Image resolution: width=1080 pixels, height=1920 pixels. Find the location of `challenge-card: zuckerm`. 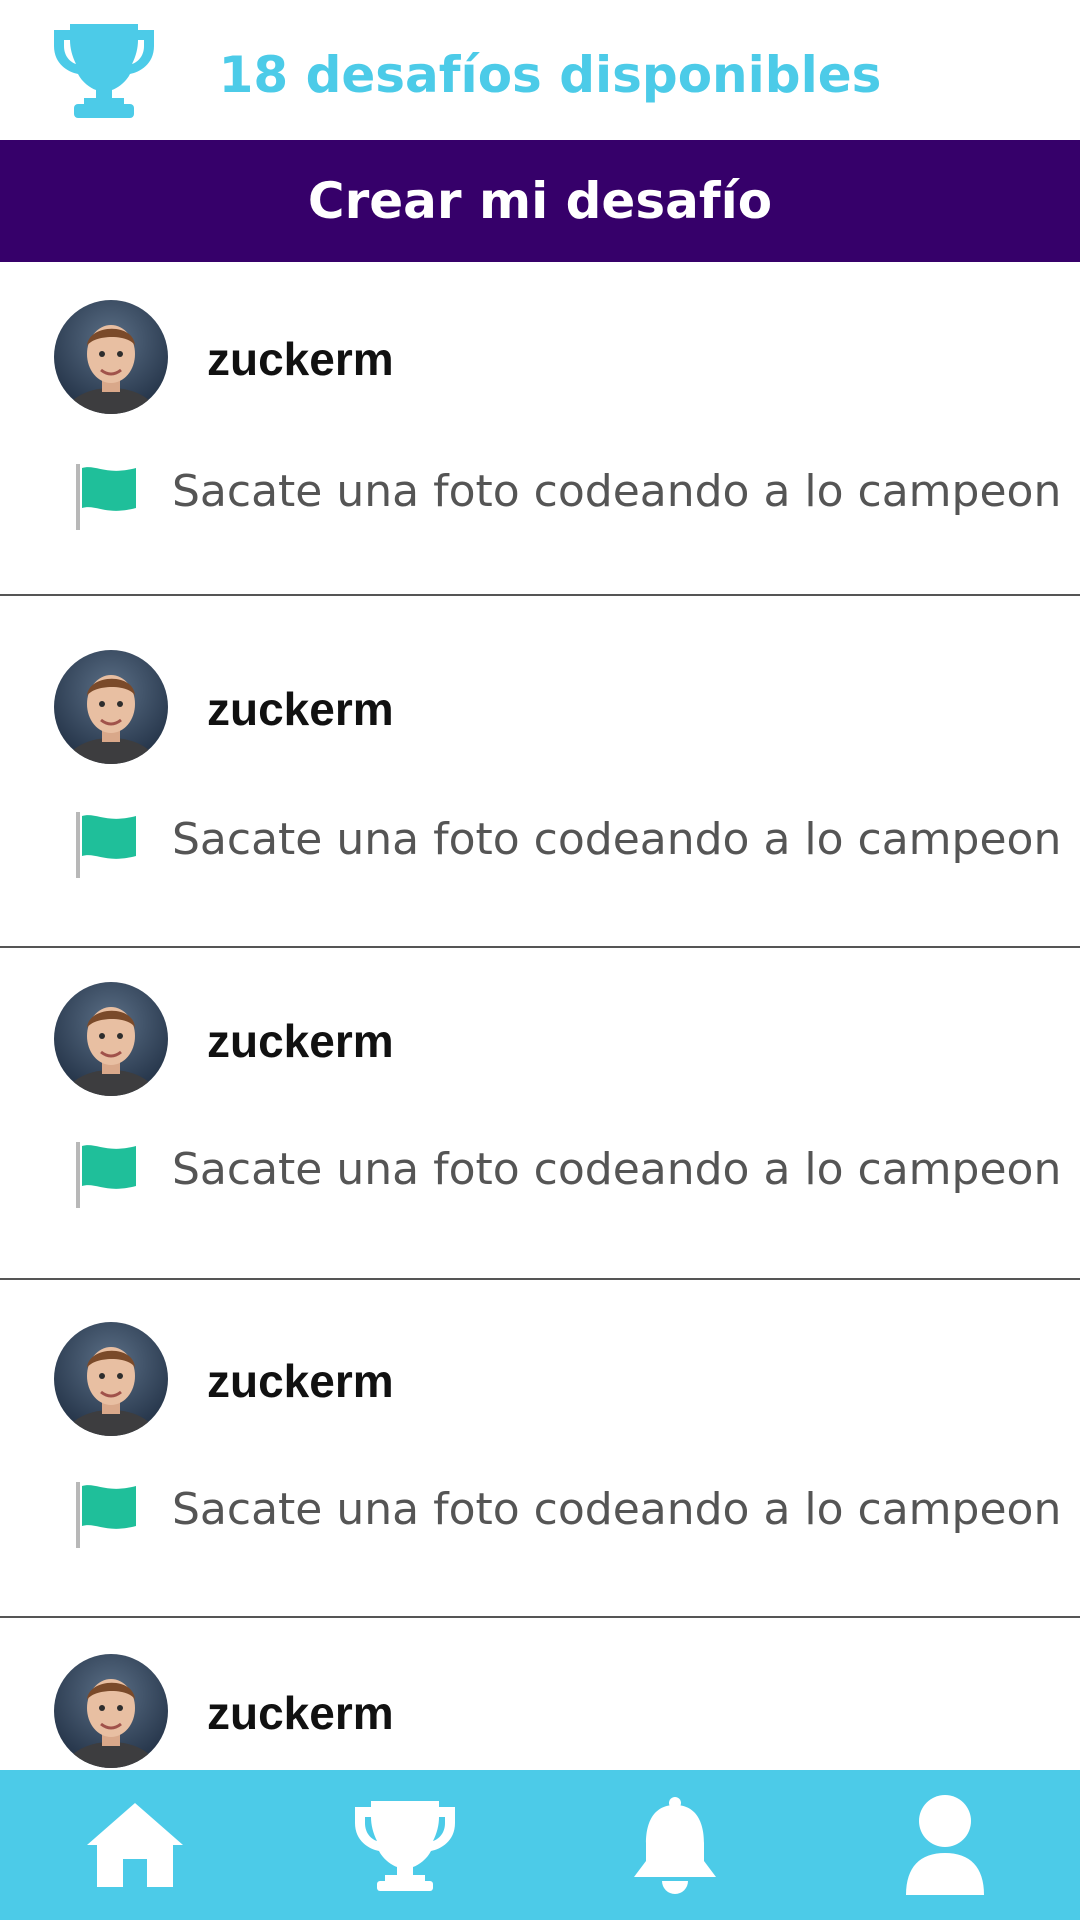

challenge-card: zuckerm is located at coordinates (540, 1694).